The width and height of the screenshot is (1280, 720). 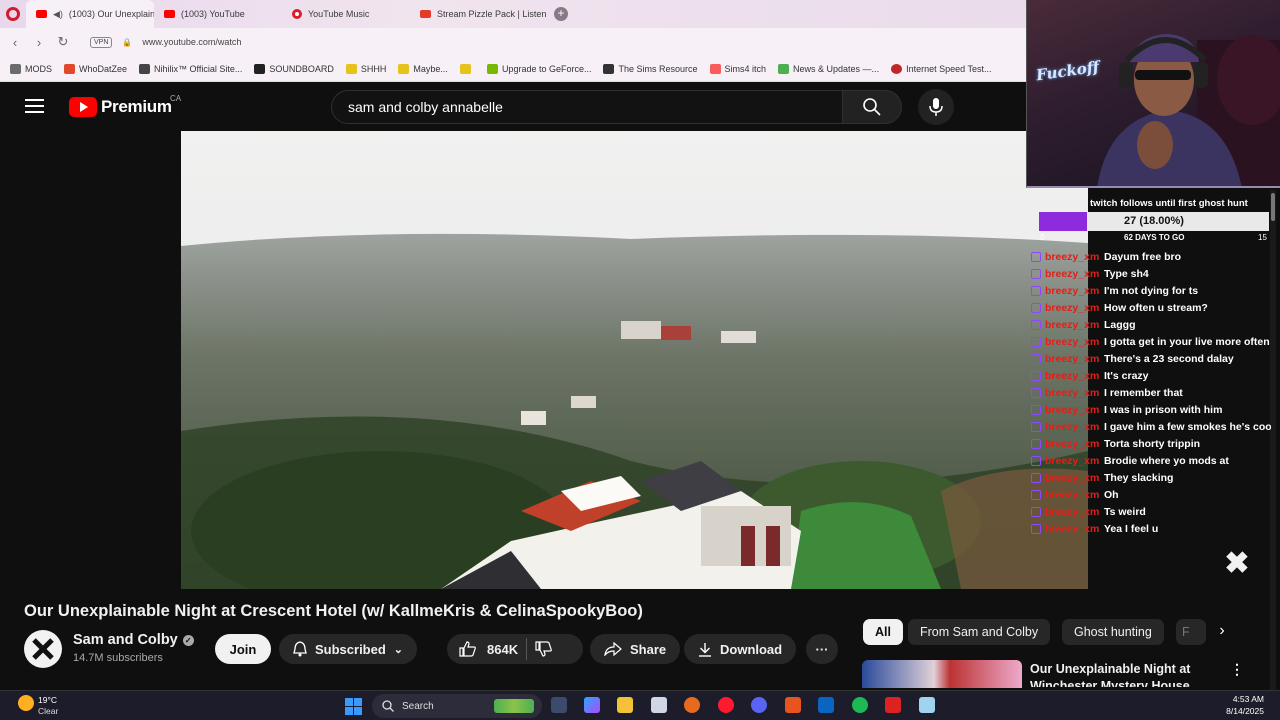 What do you see at coordinates (927, 705) in the screenshot?
I see `notepad-icon` at bounding box center [927, 705].